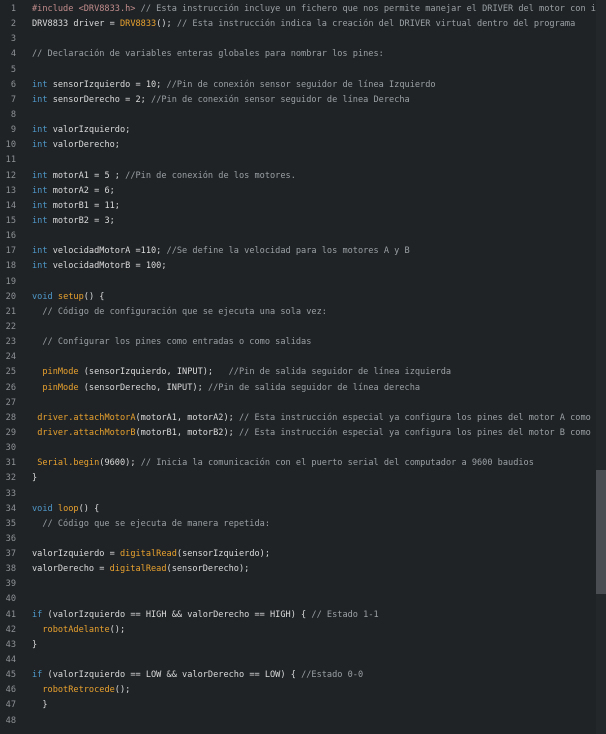 Image resolution: width=606 pixels, height=734 pixels. I want to click on line-number: 2, so click(13, 24).